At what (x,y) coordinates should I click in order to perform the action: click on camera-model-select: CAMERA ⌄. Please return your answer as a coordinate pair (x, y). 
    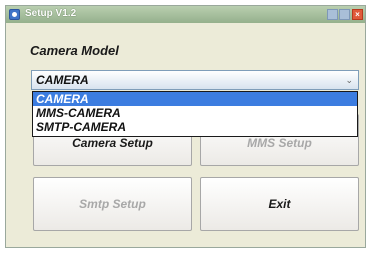
    Looking at the image, I should click on (195, 80).